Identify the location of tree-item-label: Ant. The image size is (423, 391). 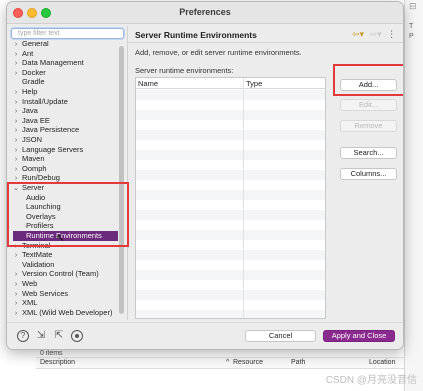
(28, 53).